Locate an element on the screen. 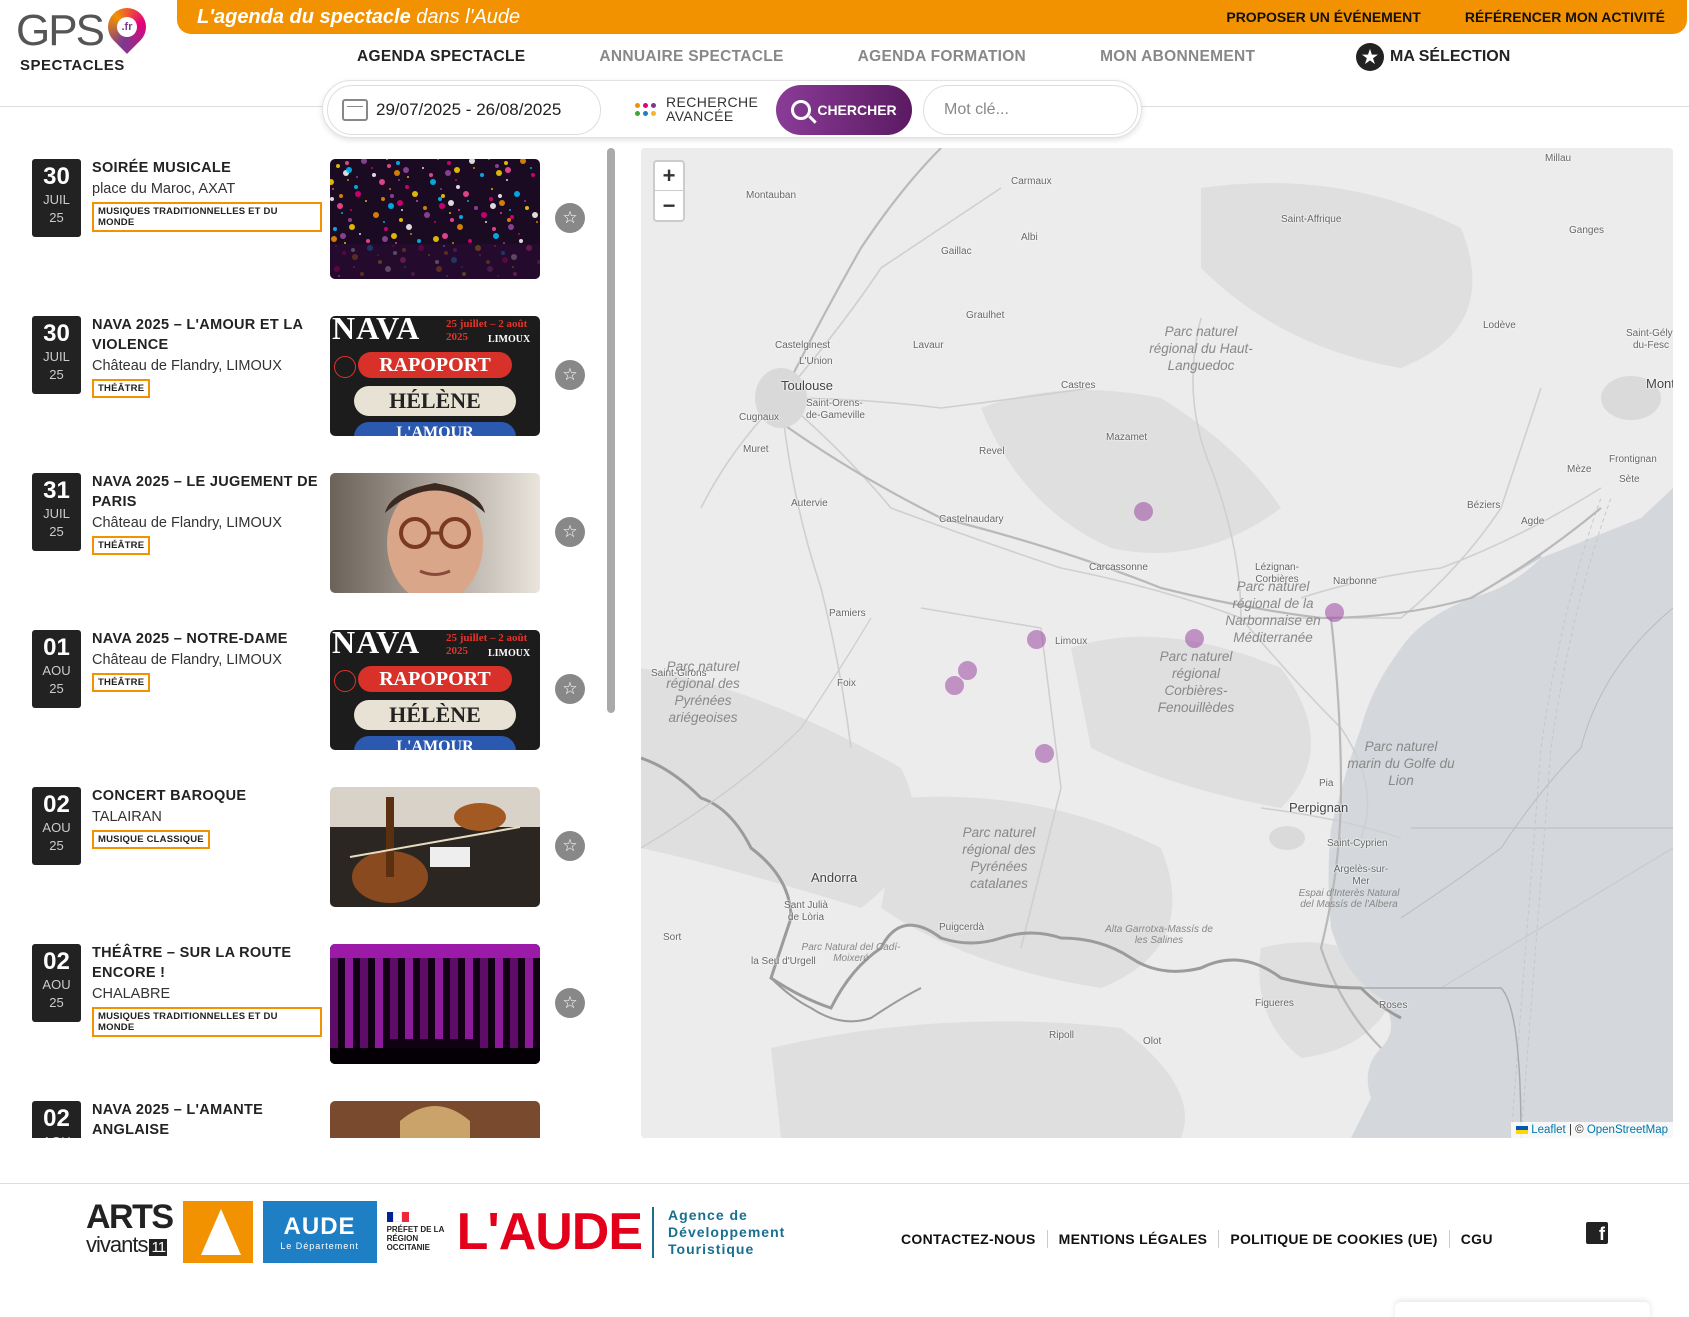 Image resolution: width=1689 pixels, height=1317 pixels. event-title: NAVA 2025 – NOTRE-DAME is located at coordinates (208, 639).